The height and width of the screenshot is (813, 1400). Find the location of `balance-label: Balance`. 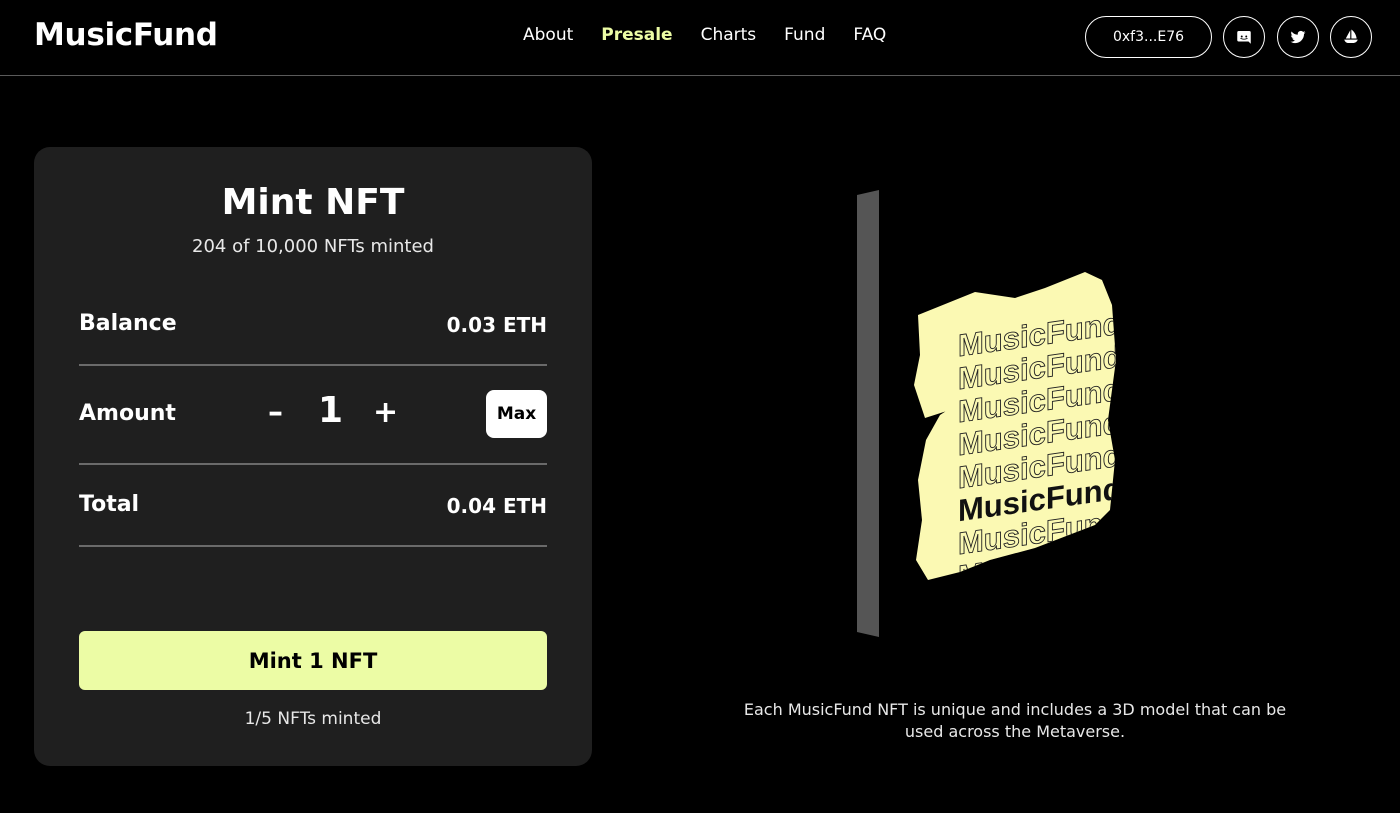

balance-label: Balance is located at coordinates (128, 323).